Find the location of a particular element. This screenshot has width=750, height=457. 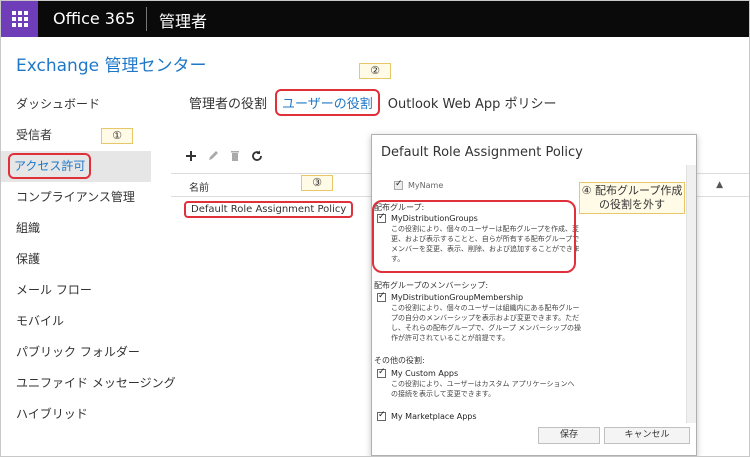

table-row: Default Role Assignment Policy is located at coordinates (269, 209).